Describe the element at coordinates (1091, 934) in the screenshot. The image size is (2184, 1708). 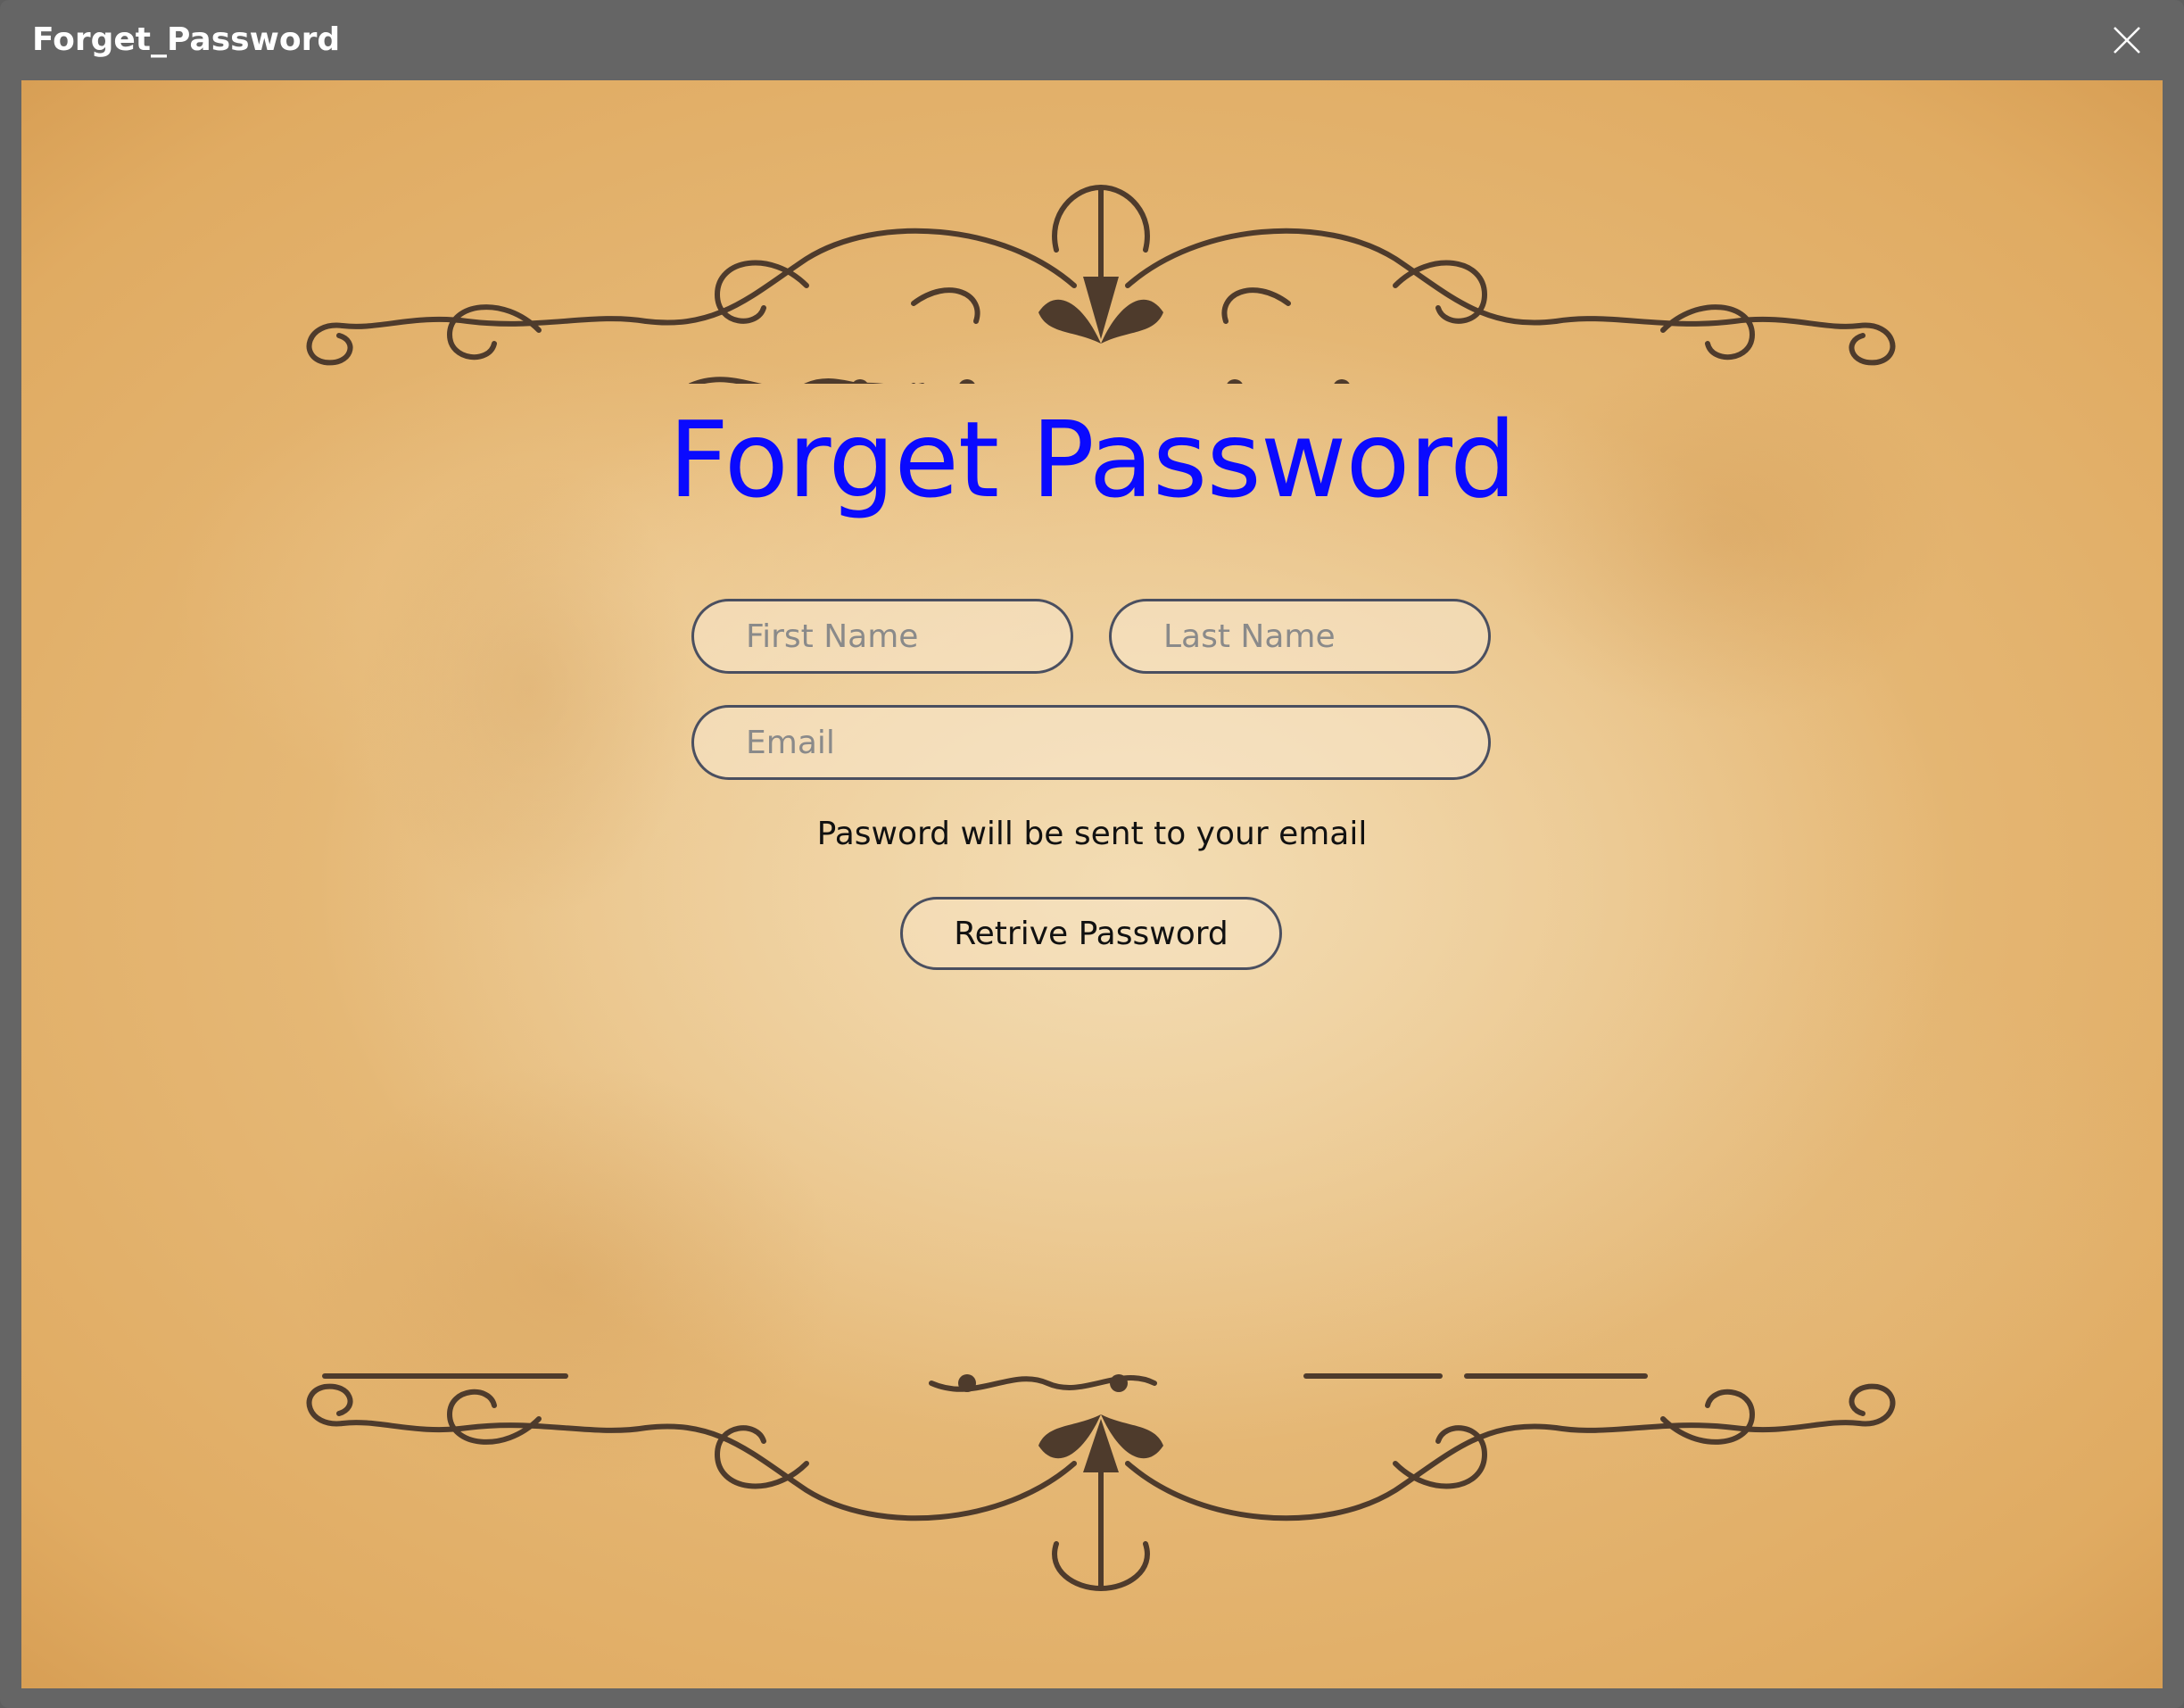
I see `retrieve-password-button: Retrive Password` at that location.